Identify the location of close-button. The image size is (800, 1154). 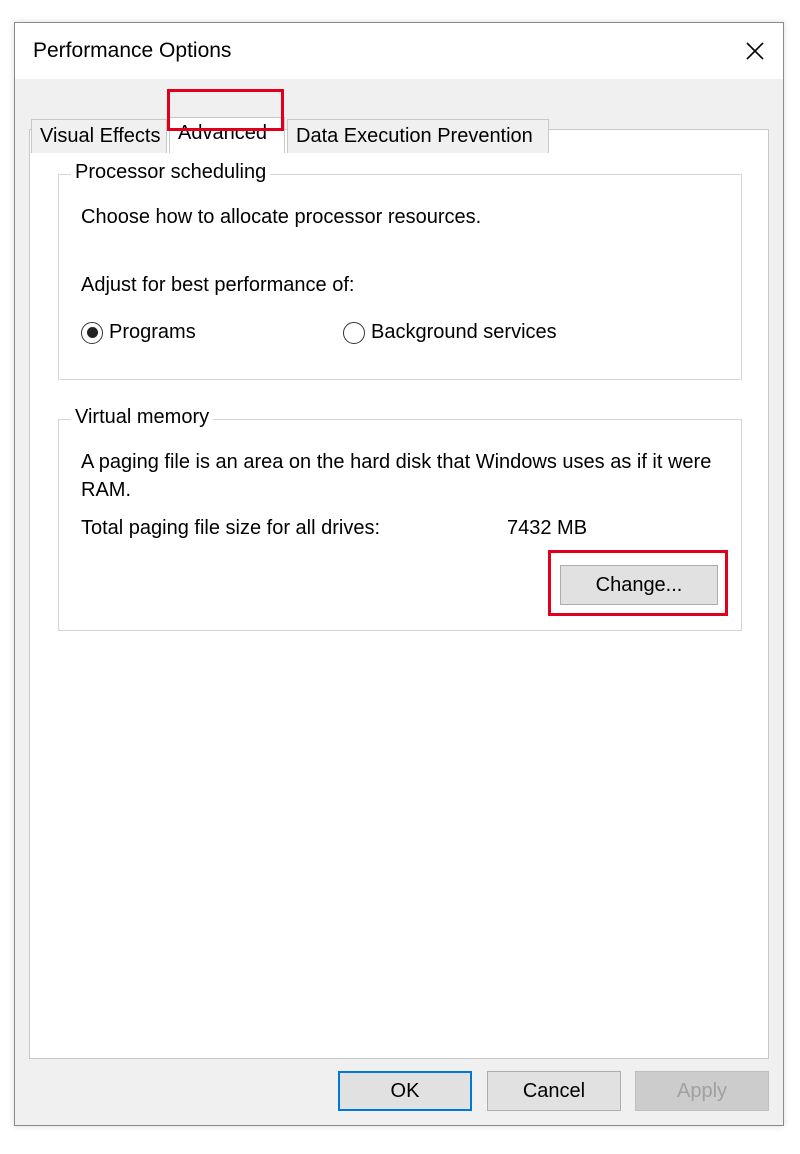
(755, 51).